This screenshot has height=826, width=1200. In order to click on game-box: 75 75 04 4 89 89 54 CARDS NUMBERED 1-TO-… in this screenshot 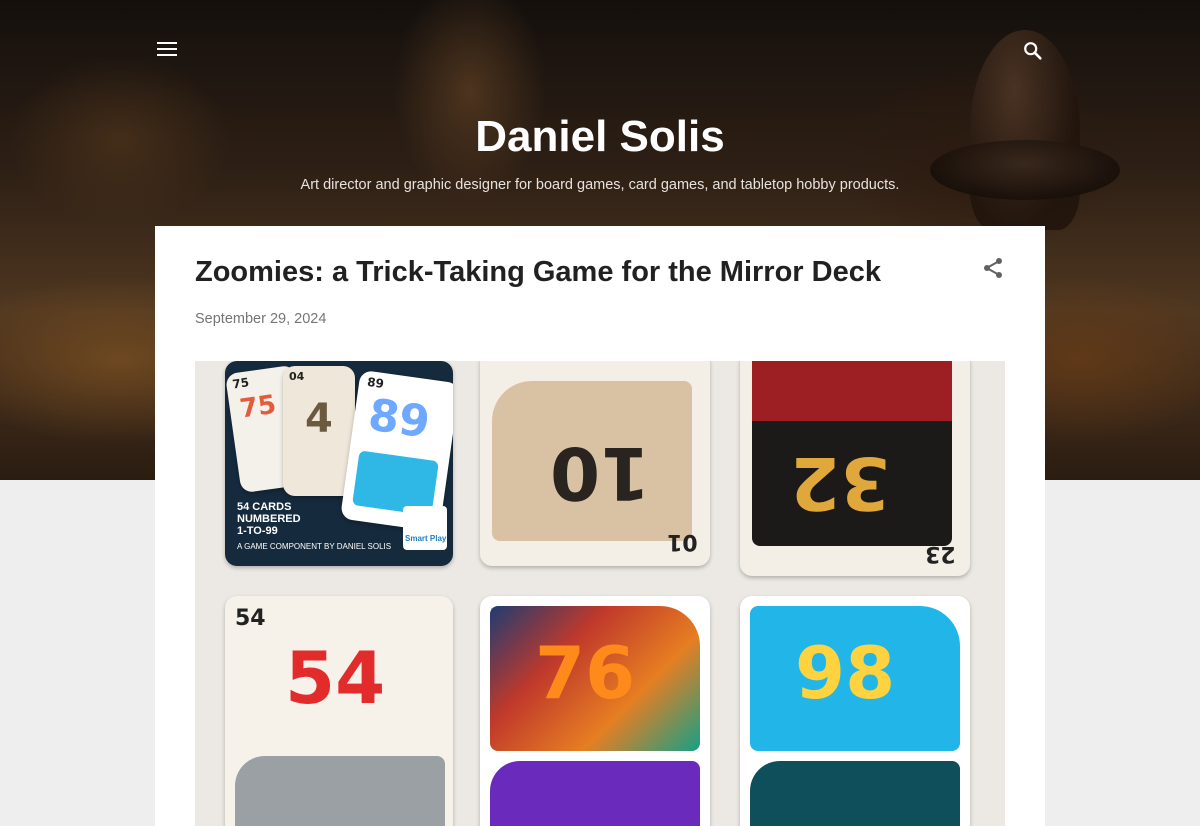, I will do `click(339, 463)`.